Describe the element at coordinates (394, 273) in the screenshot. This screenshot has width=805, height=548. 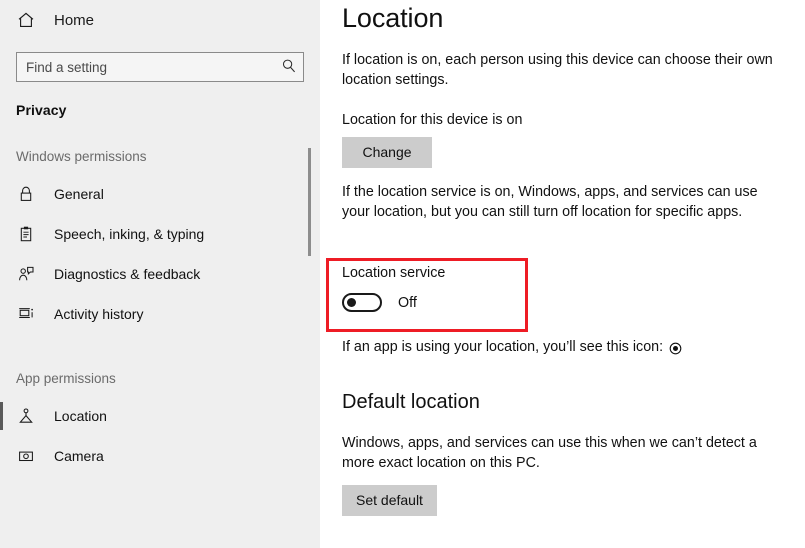
I see `location-service-label: Location service` at that location.